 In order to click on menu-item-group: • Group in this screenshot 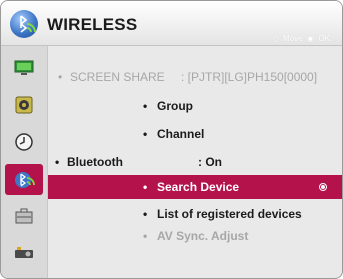, I will do `click(195, 106)`.